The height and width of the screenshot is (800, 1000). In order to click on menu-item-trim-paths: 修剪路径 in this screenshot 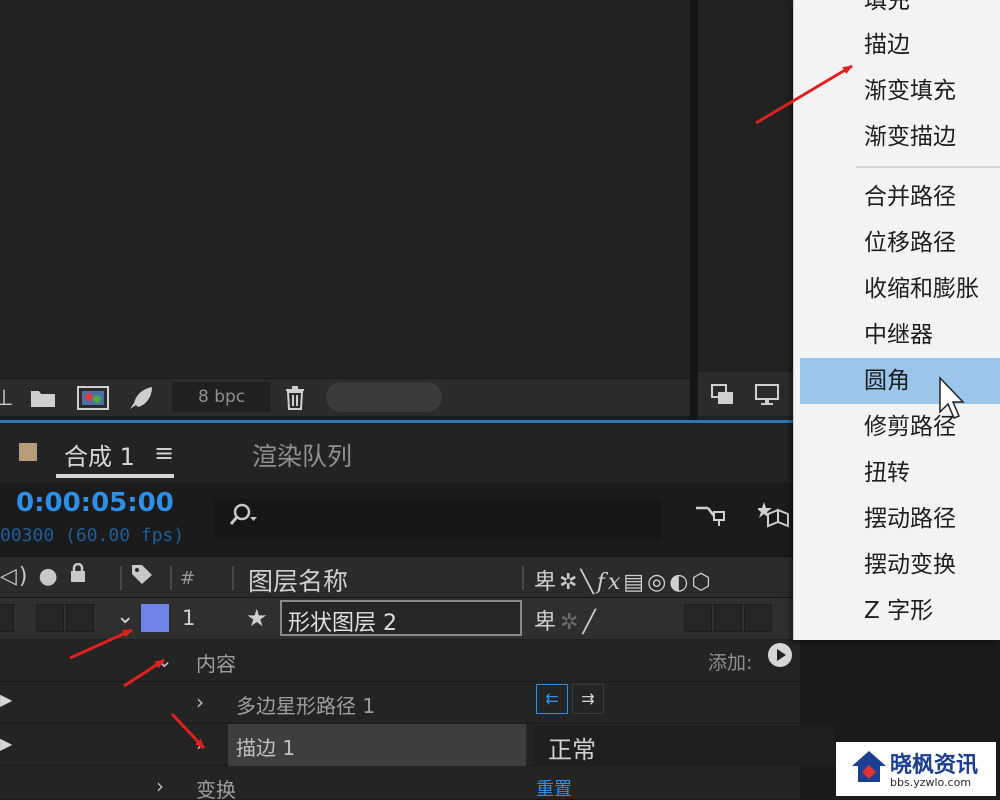, I will do `click(897, 427)`.